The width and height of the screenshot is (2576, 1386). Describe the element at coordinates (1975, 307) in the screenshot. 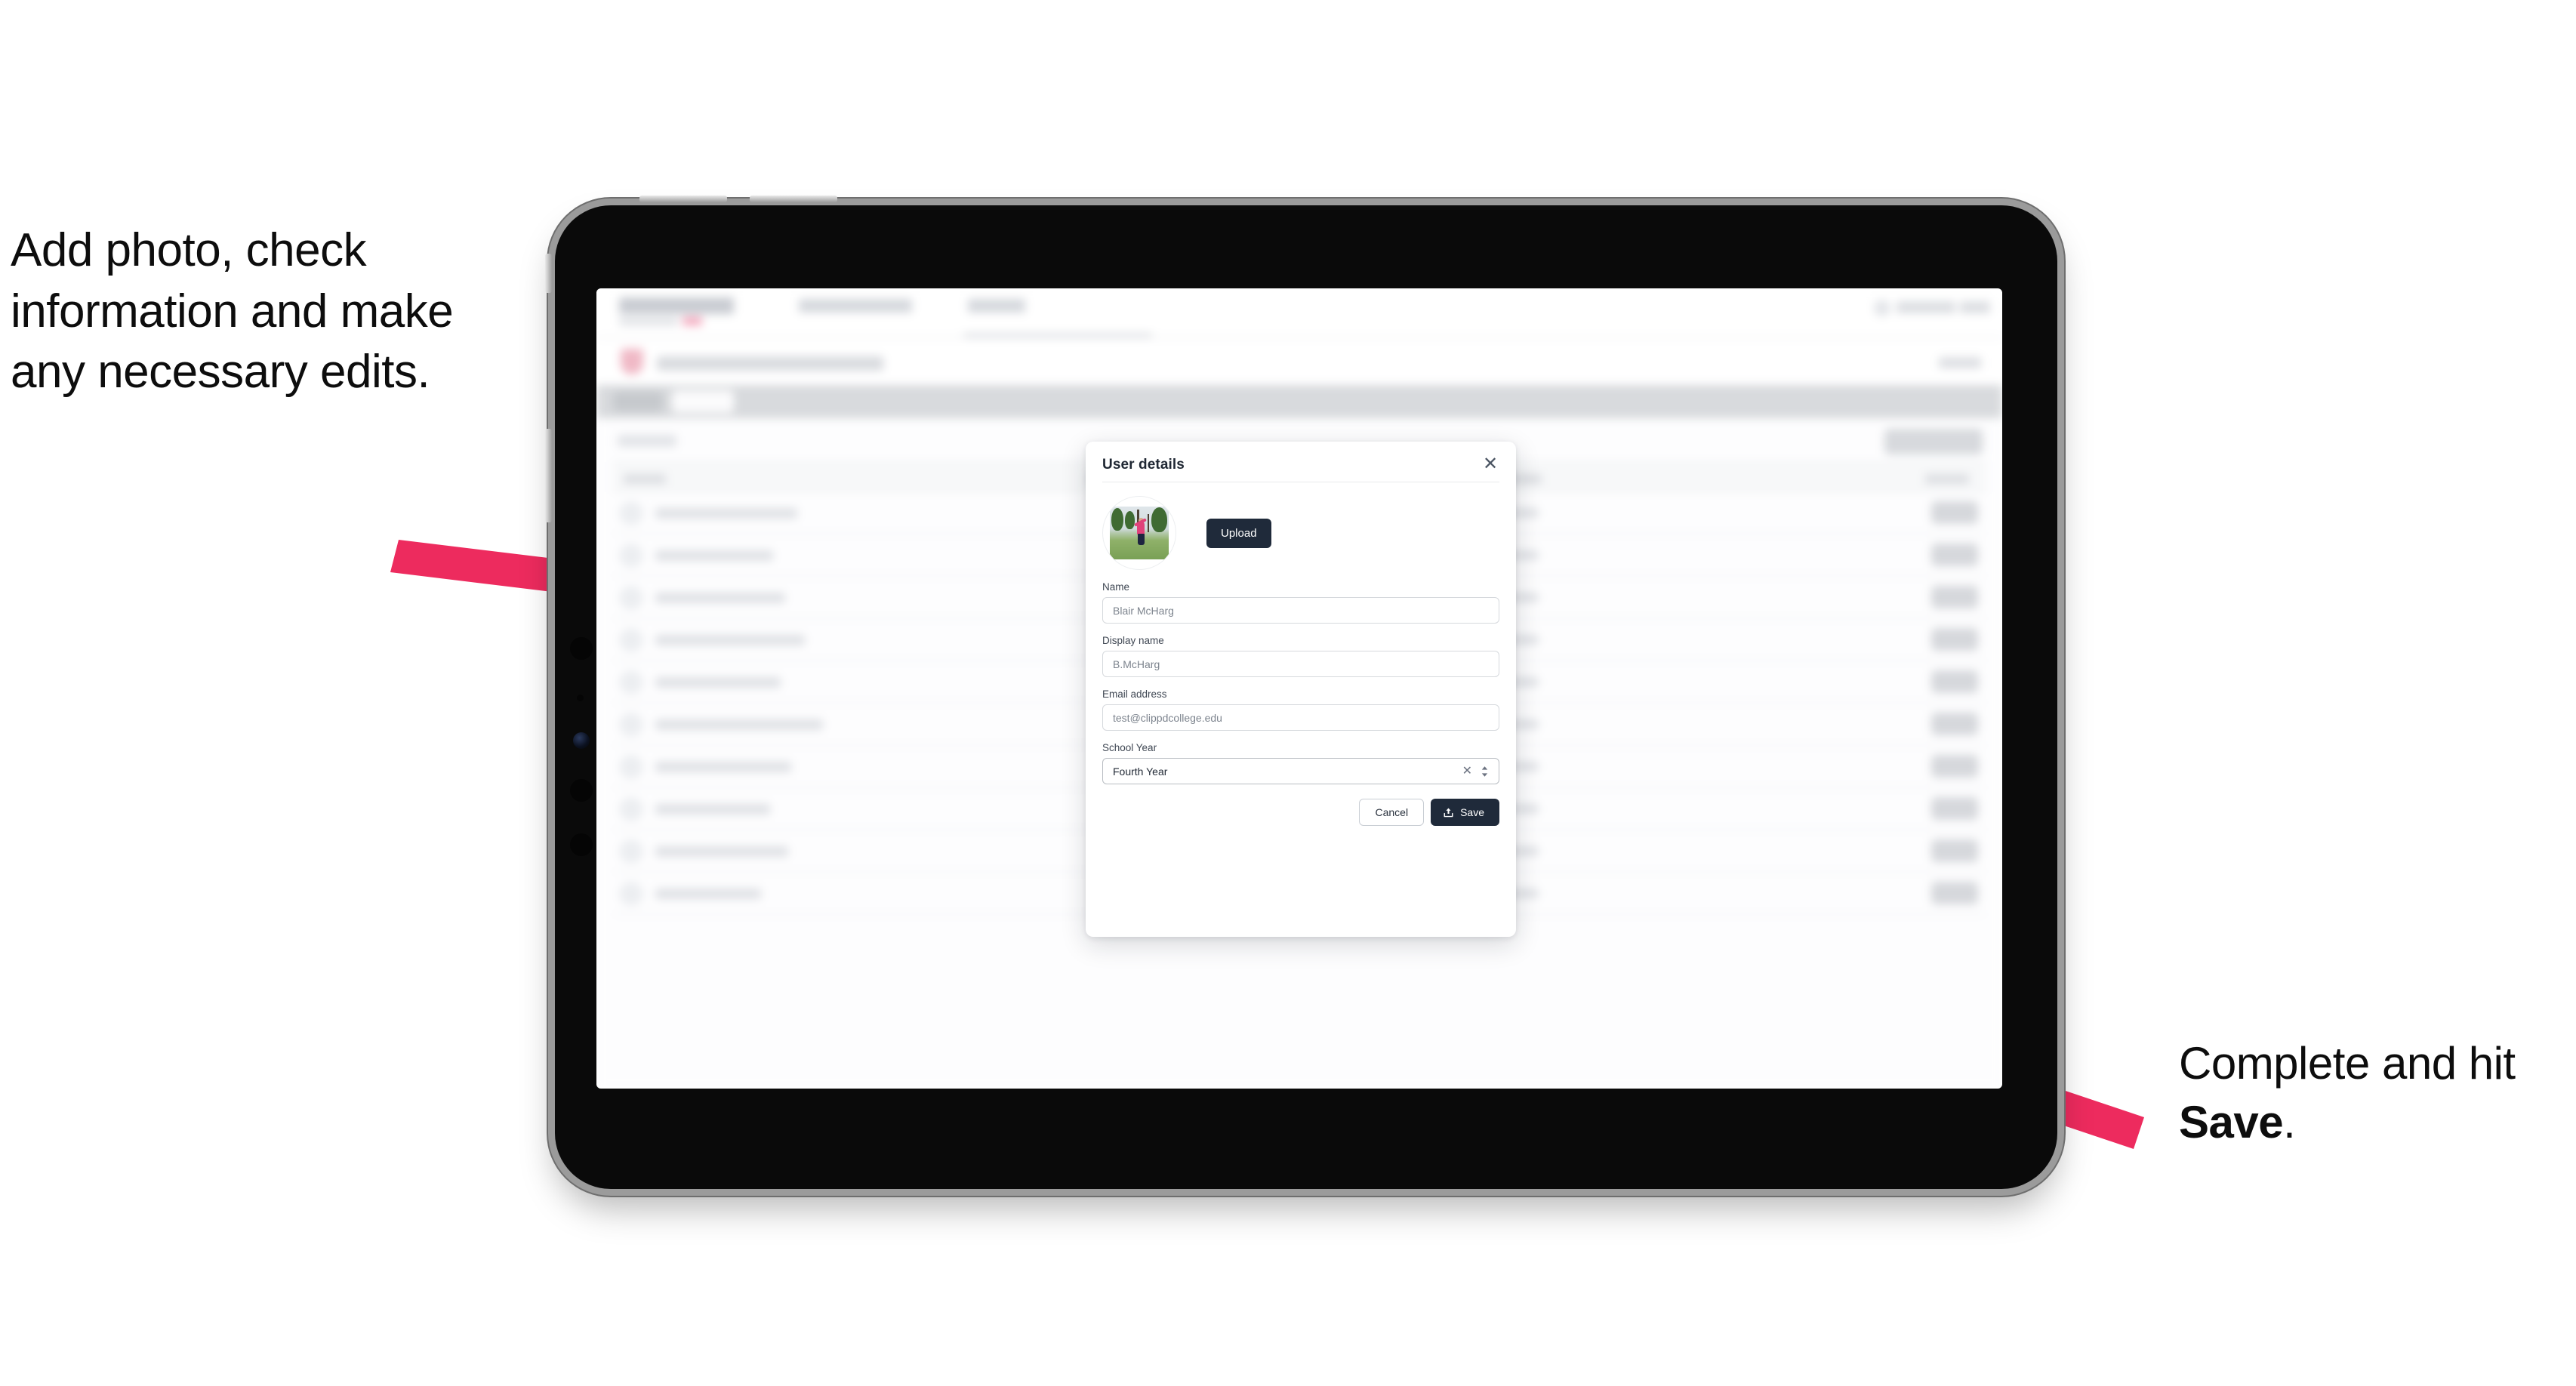

I see `signout-link` at that location.